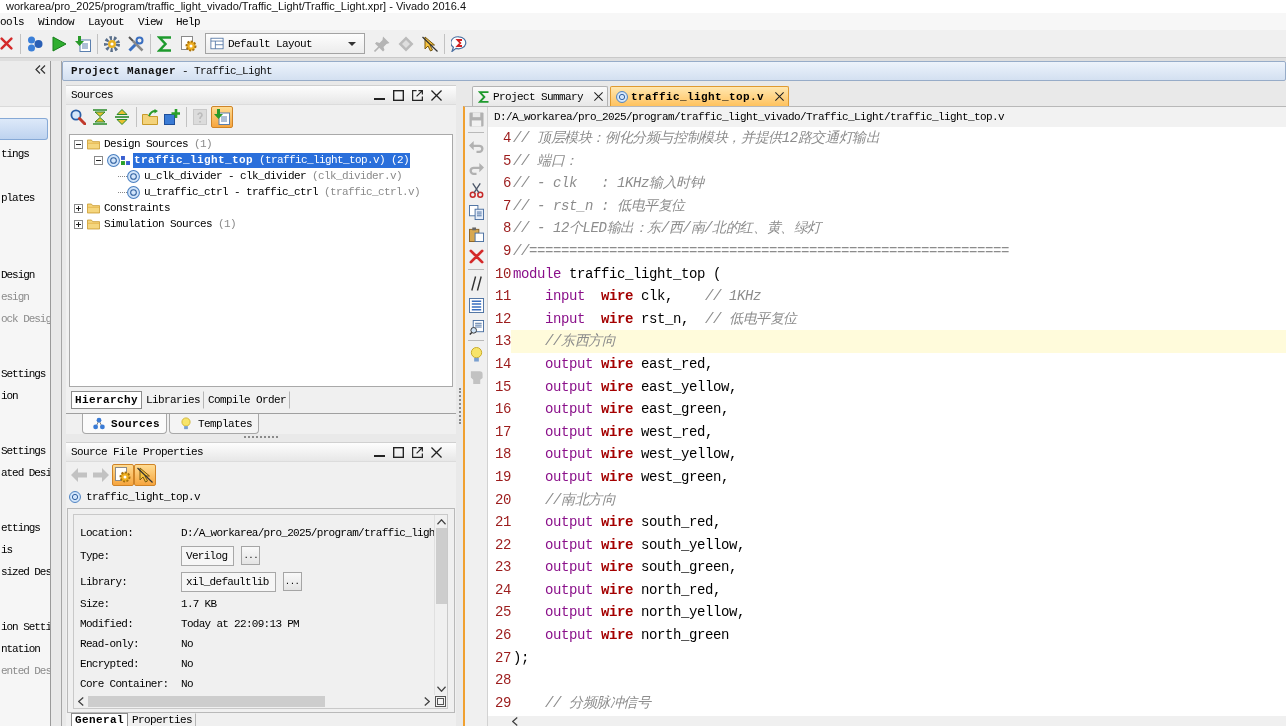  What do you see at coordinates (427, 701) in the screenshot?
I see `scroll-right-icon` at bounding box center [427, 701].